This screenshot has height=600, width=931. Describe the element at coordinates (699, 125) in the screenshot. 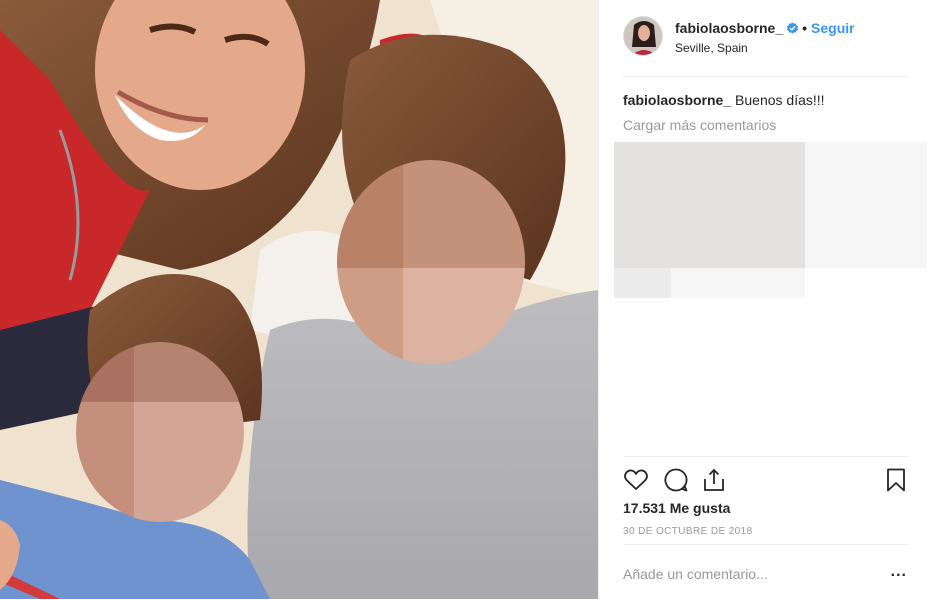

I see `load-more-comments-button: Cargar más comentarios` at that location.